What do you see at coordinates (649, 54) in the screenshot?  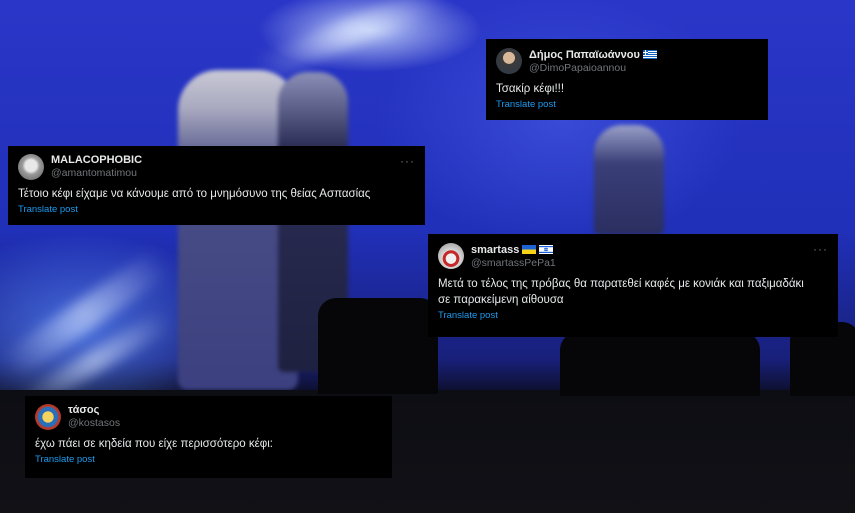 I see `greece-flag-icon` at bounding box center [649, 54].